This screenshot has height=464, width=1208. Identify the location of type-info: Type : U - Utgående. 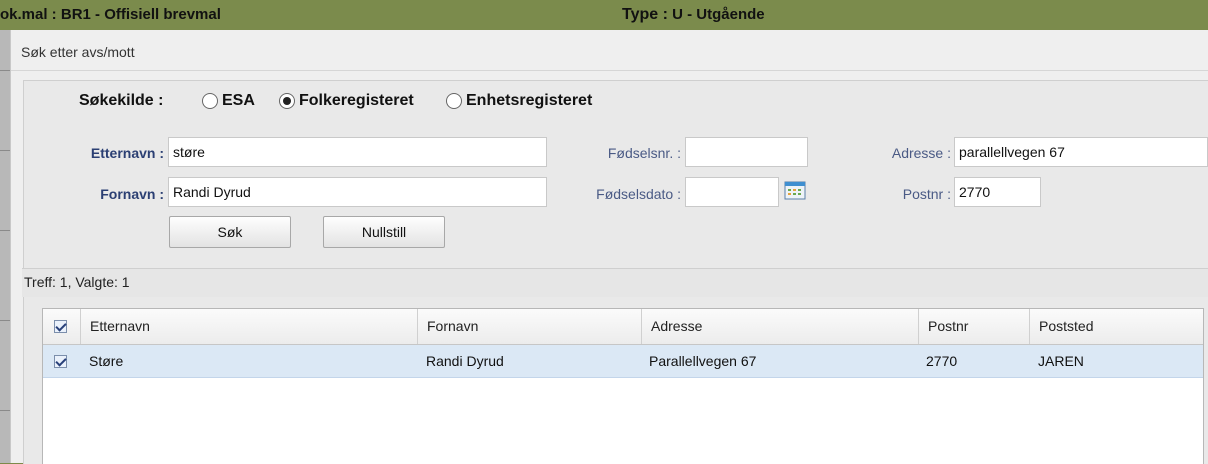
(693, 15).